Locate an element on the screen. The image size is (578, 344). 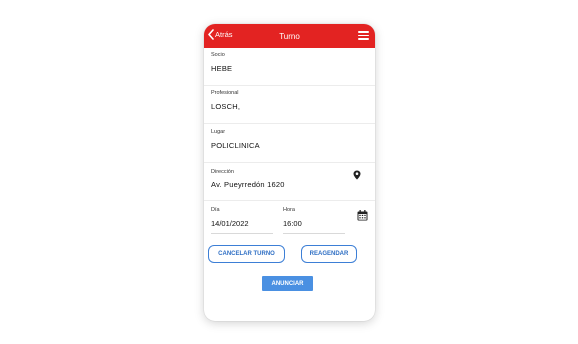
direccion-value: Av. Pueyrredón 1620 is located at coordinates (248, 184).